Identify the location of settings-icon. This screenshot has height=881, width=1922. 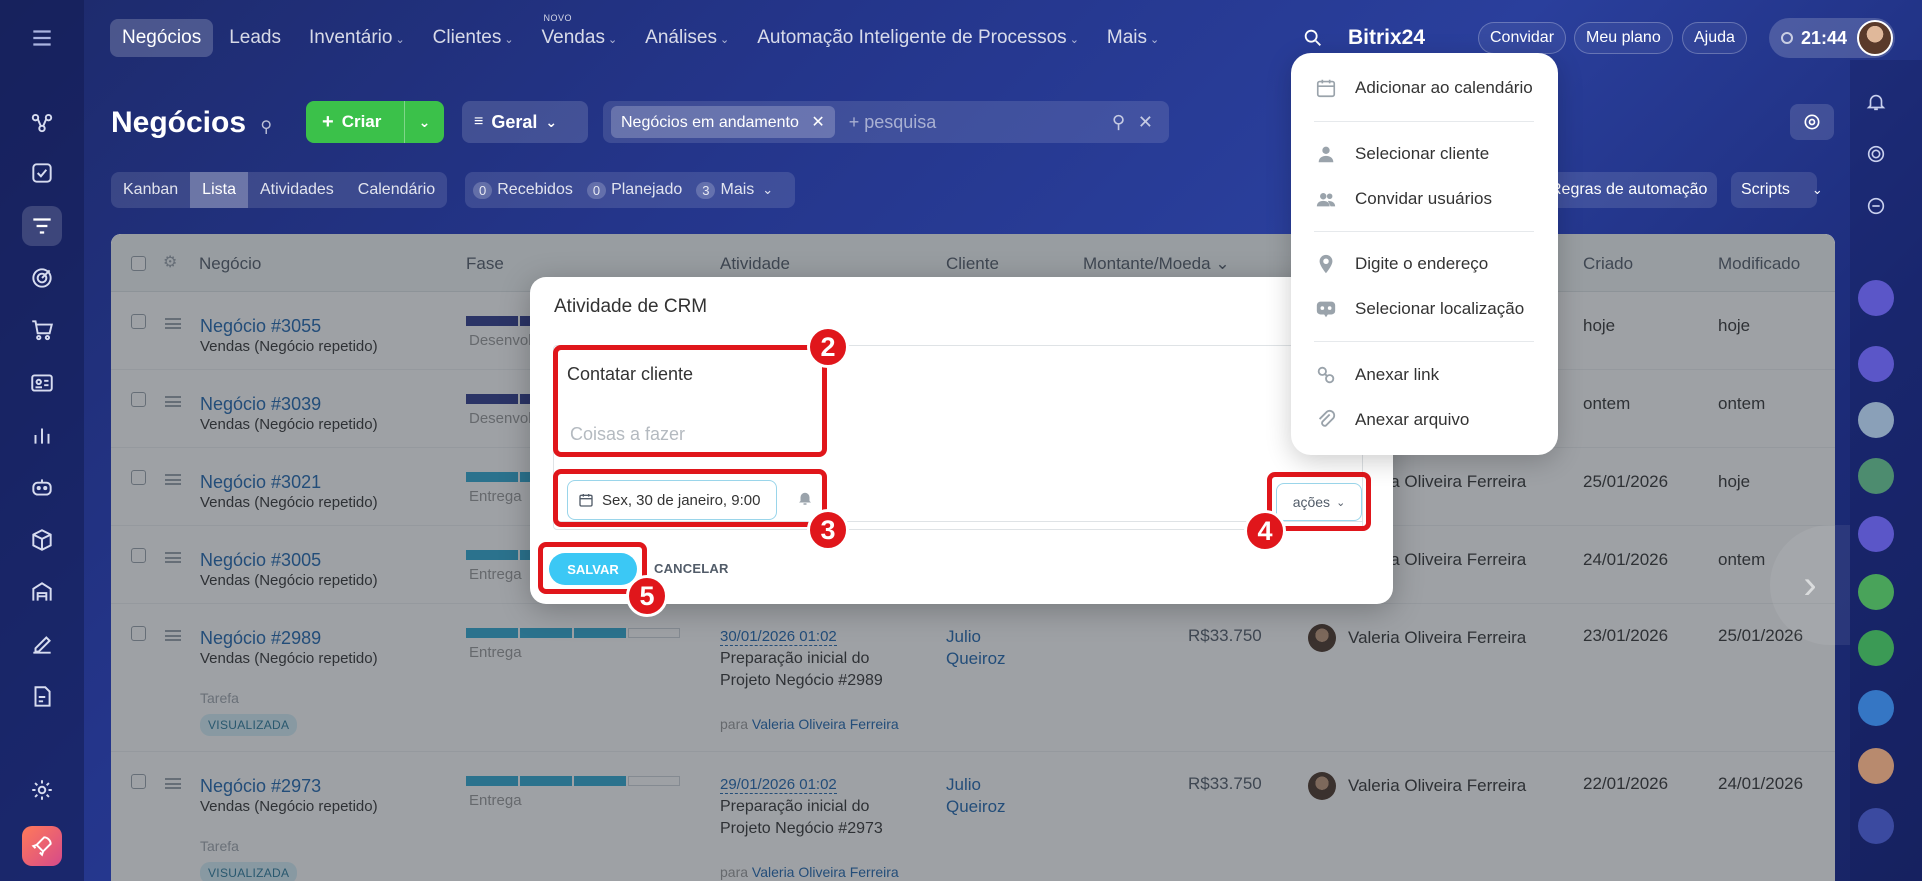
(42, 790).